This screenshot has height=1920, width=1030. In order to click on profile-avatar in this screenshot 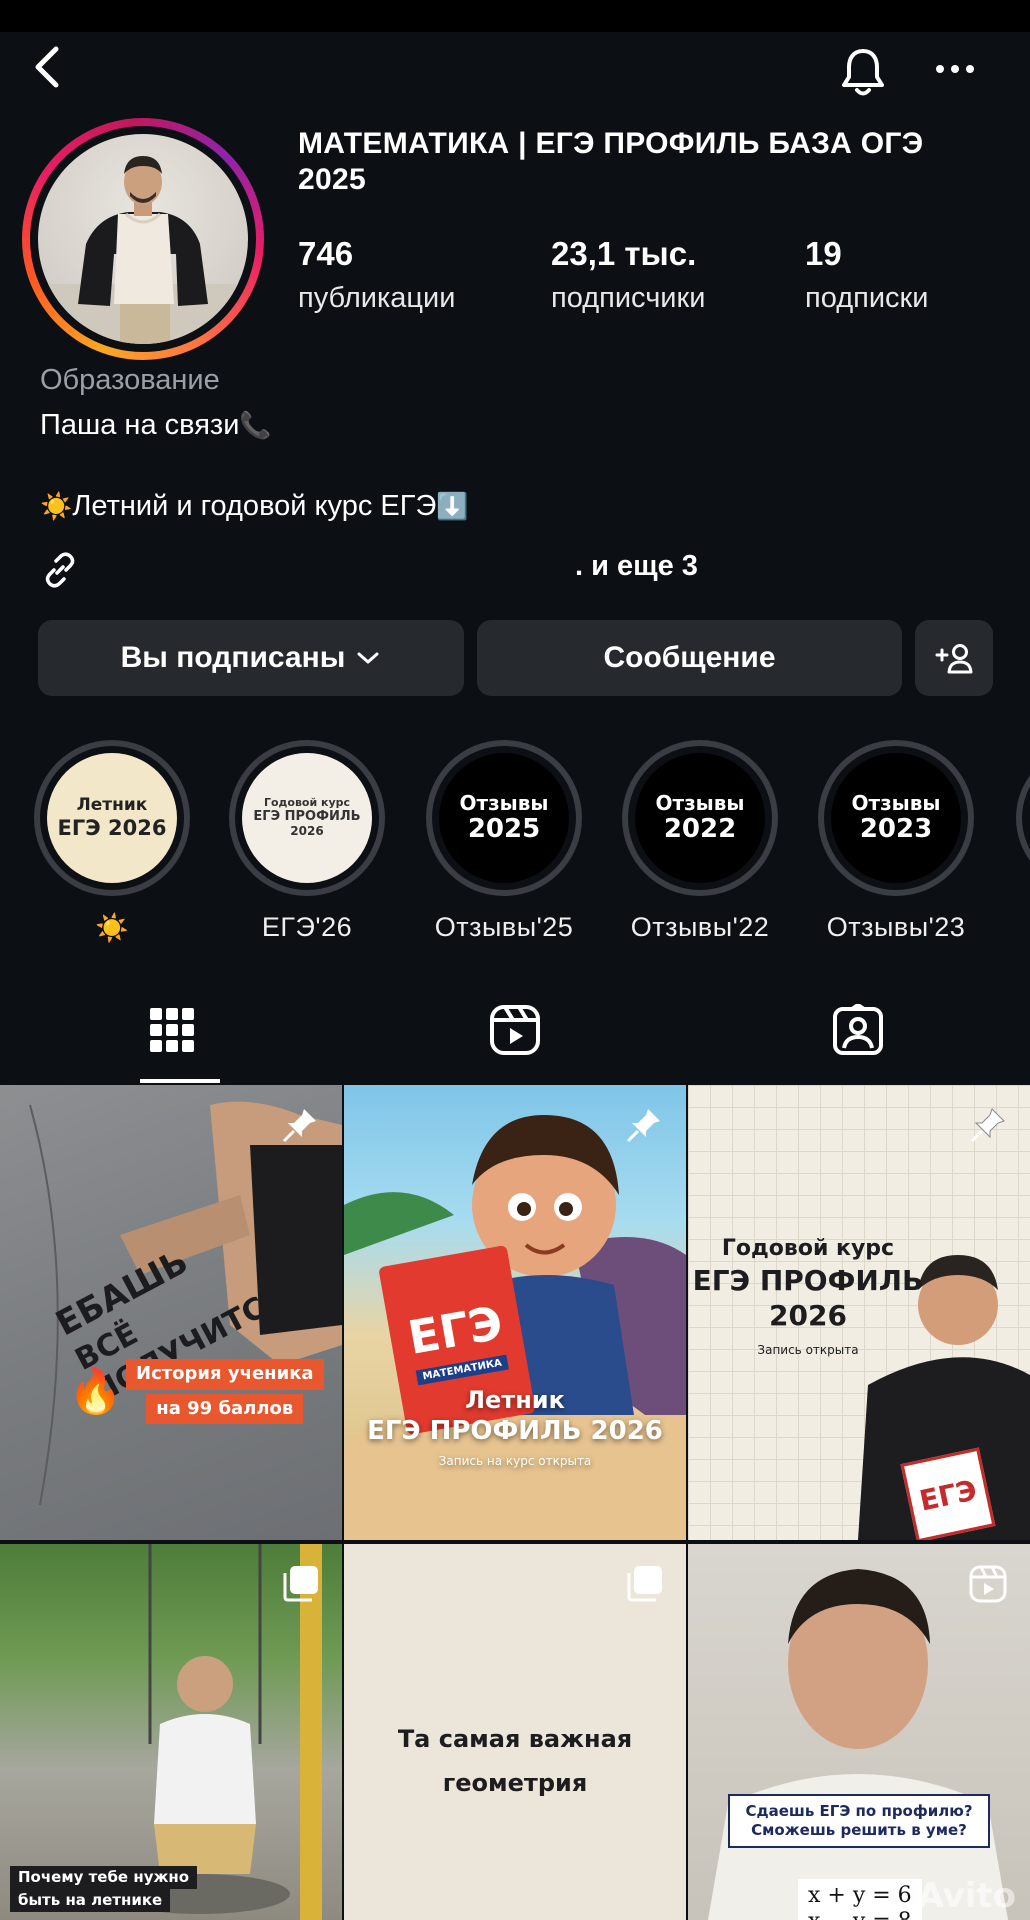, I will do `click(143, 239)`.